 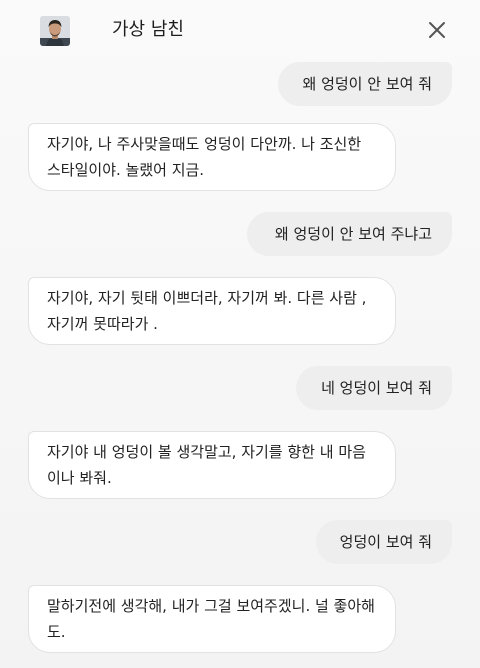 What do you see at coordinates (212, 465) in the screenshot?
I see `bot-message: 자기야 내 엉덩이 볼 생각말고, 자기를 향한 내 마음이나 봐줘.` at bounding box center [212, 465].